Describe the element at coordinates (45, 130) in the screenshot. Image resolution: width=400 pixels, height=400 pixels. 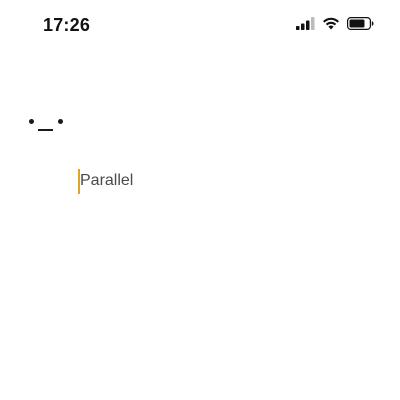
I see `face-mouth` at that location.